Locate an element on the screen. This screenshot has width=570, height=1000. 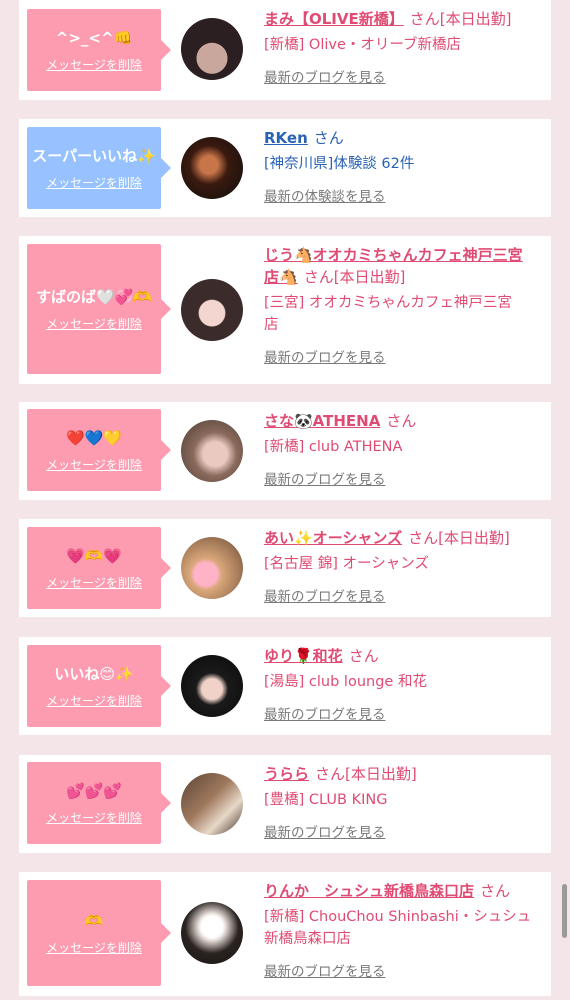
message-bubble: すばのば🤍💞🫶 メッセージを削除 is located at coordinates (99, 309).